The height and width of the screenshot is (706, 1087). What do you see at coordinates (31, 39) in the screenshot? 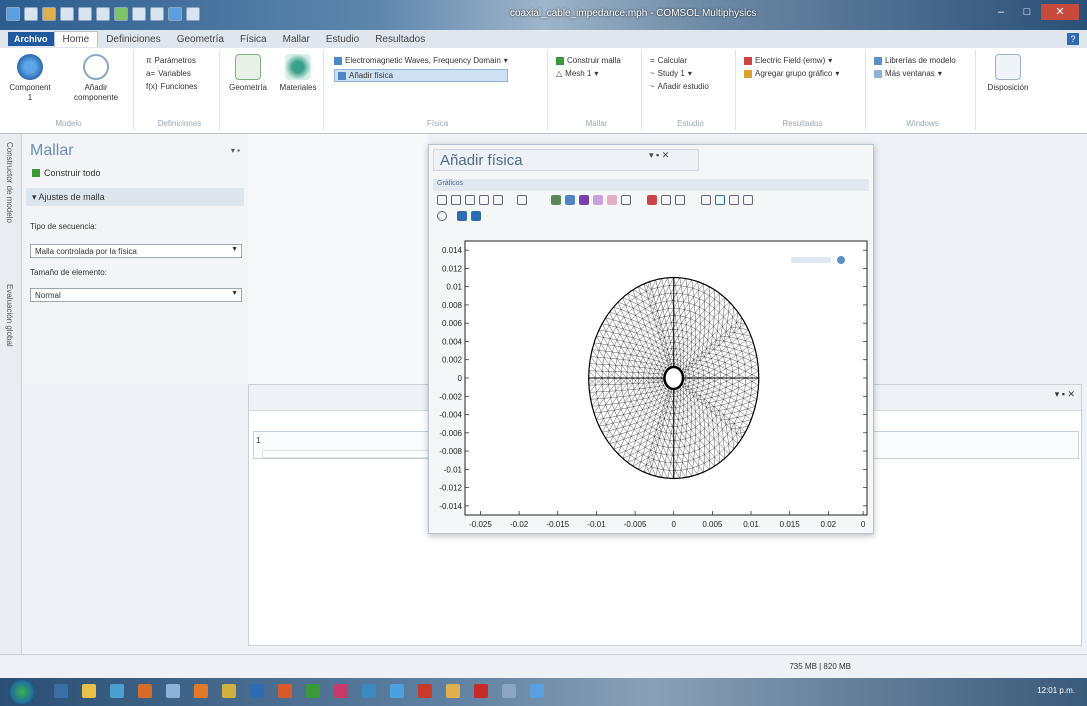
I see `file-tab: Archivo` at bounding box center [31, 39].